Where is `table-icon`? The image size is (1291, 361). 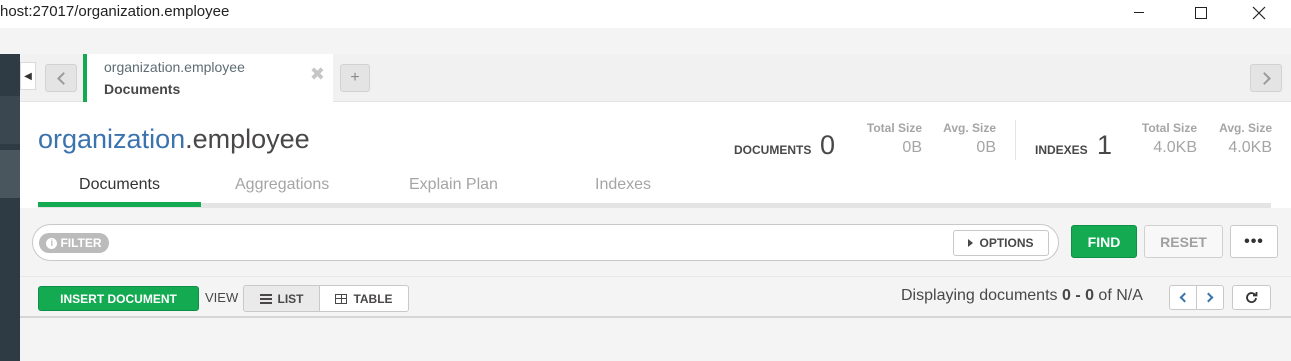 table-icon is located at coordinates (341, 298).